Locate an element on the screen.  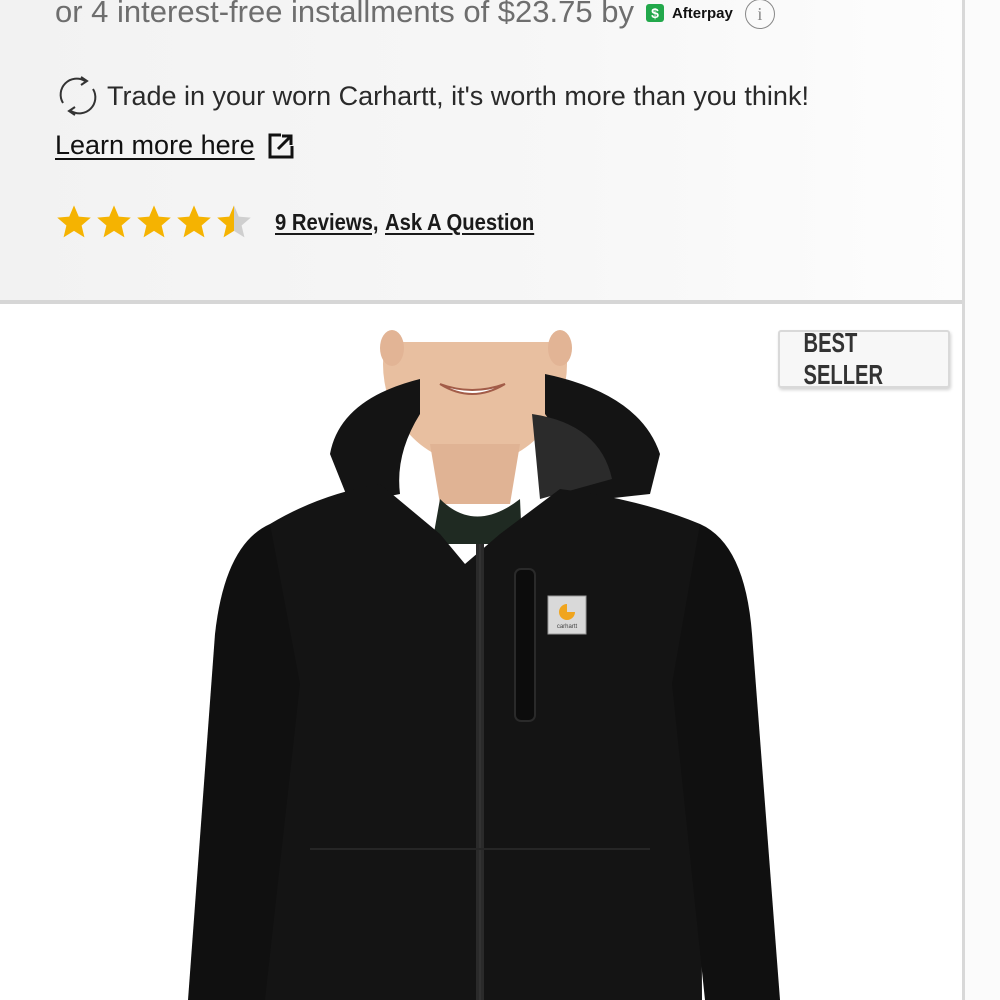
right-gutter is located at coordinates (982, 500).